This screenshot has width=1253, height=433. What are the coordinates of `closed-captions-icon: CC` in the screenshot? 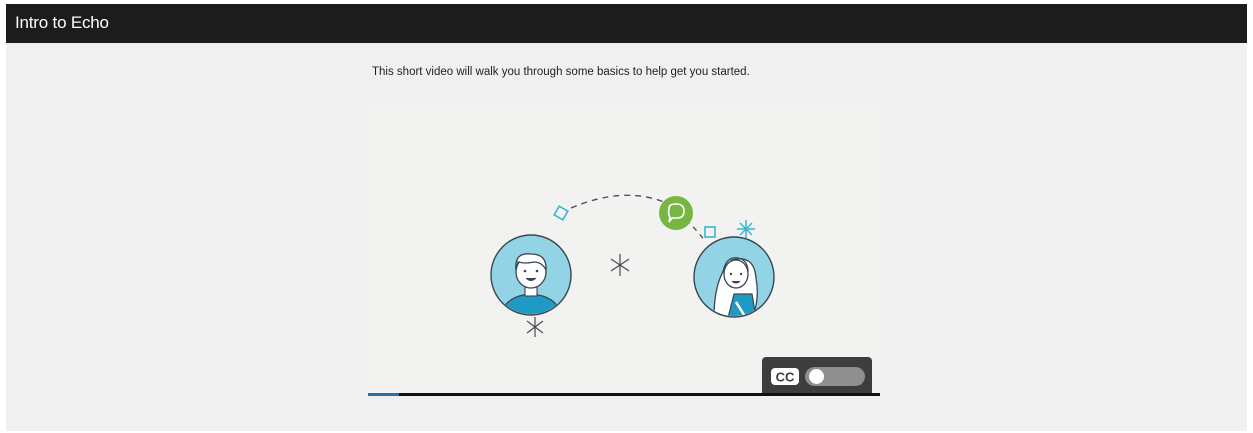 It's located at (785, 376).